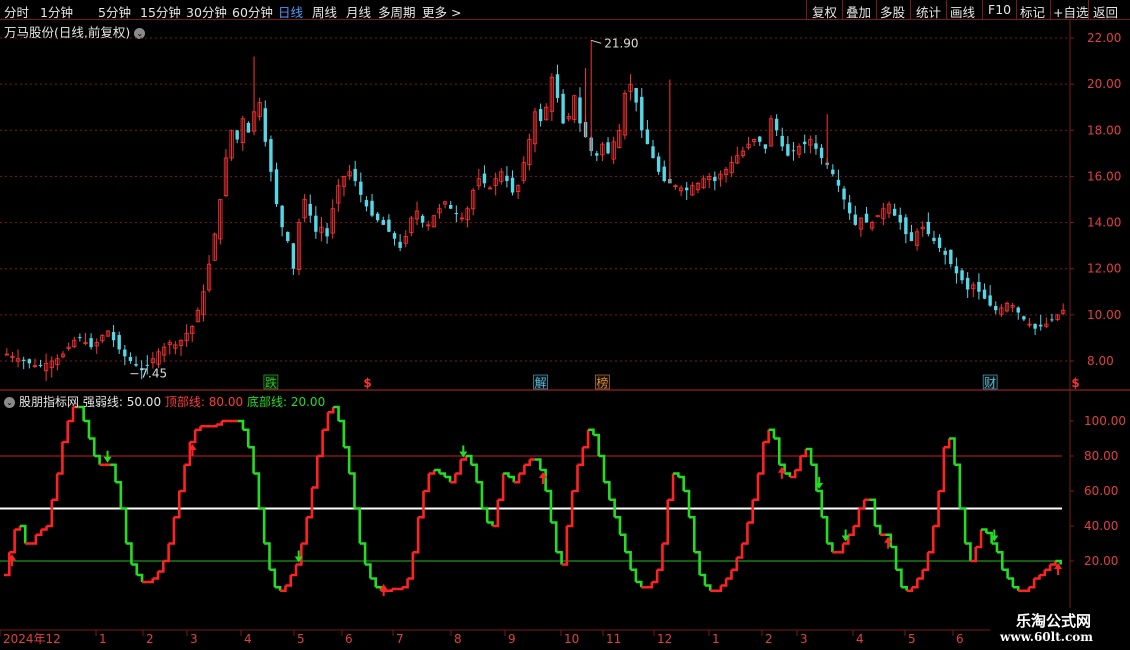 Image resolution: width=1130 pixels, height=650 pixels. What do you see at coordinates (1104, 38) in the screenshot?
I see `price-tick-label: 22.00` at bounding box center [1104, 38].